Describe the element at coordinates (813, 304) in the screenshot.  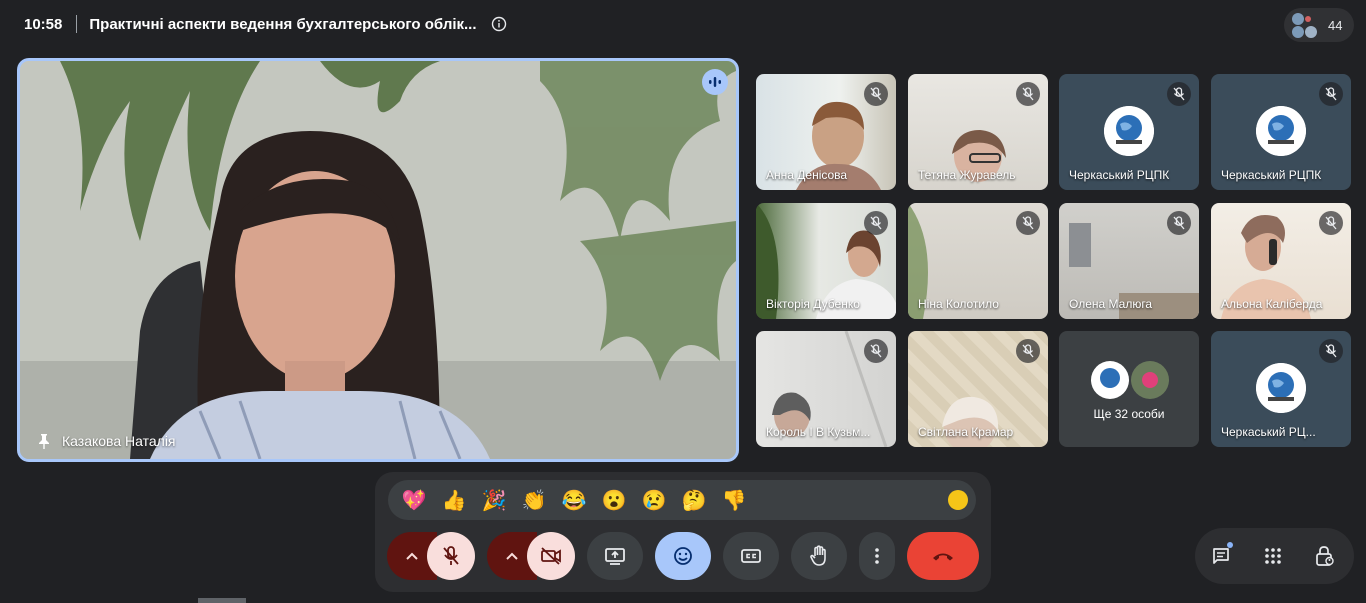
I see `participant-name: Вікторія Дубенко` at that location.